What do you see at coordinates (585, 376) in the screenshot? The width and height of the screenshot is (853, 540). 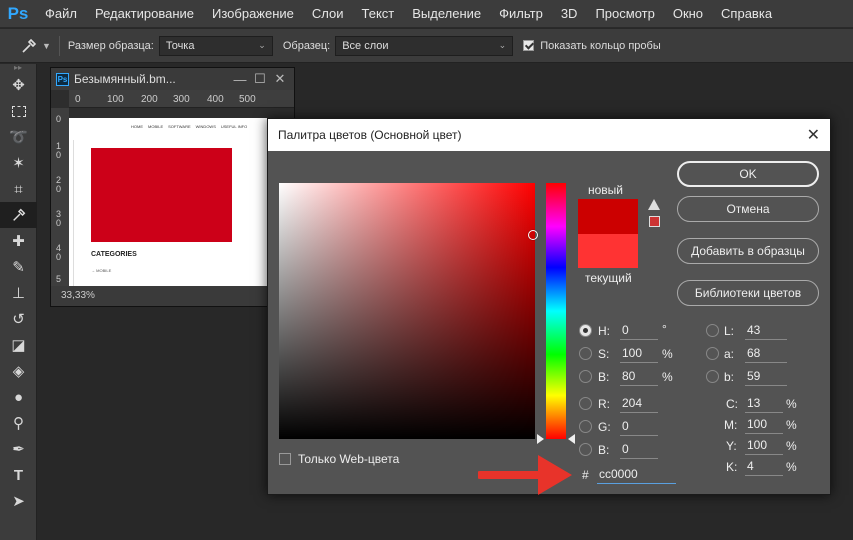 I see `brightness-radio` at bounding box center [585, 376].